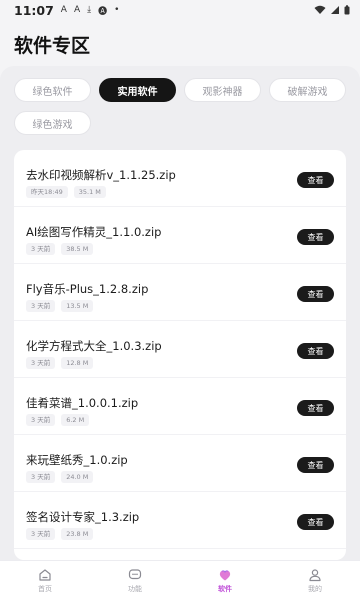  Describe the element at coordinates (103, 11) in the screenshot. I see `font-a-box-icon: 🅐` at that location.